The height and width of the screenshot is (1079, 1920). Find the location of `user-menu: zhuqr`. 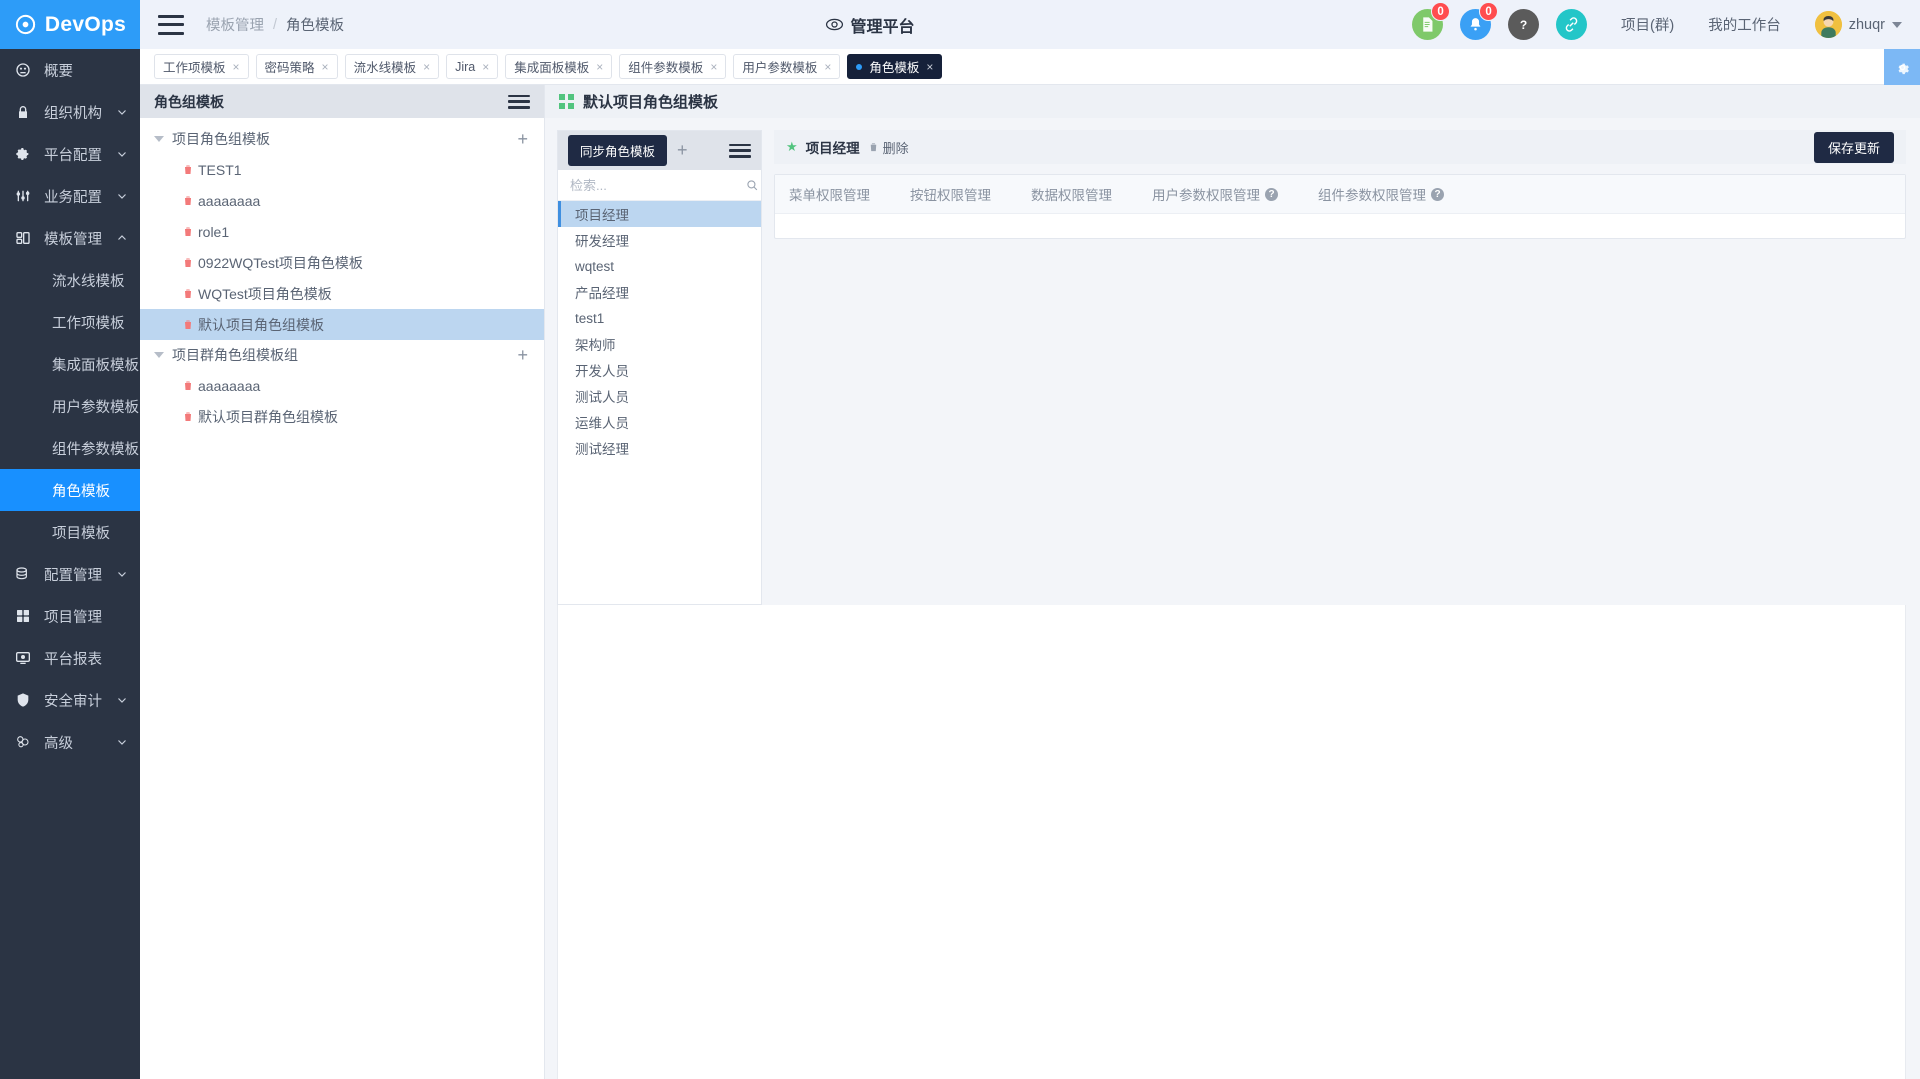

user-menu: zhuqr is located at coordinates (1858, 24).